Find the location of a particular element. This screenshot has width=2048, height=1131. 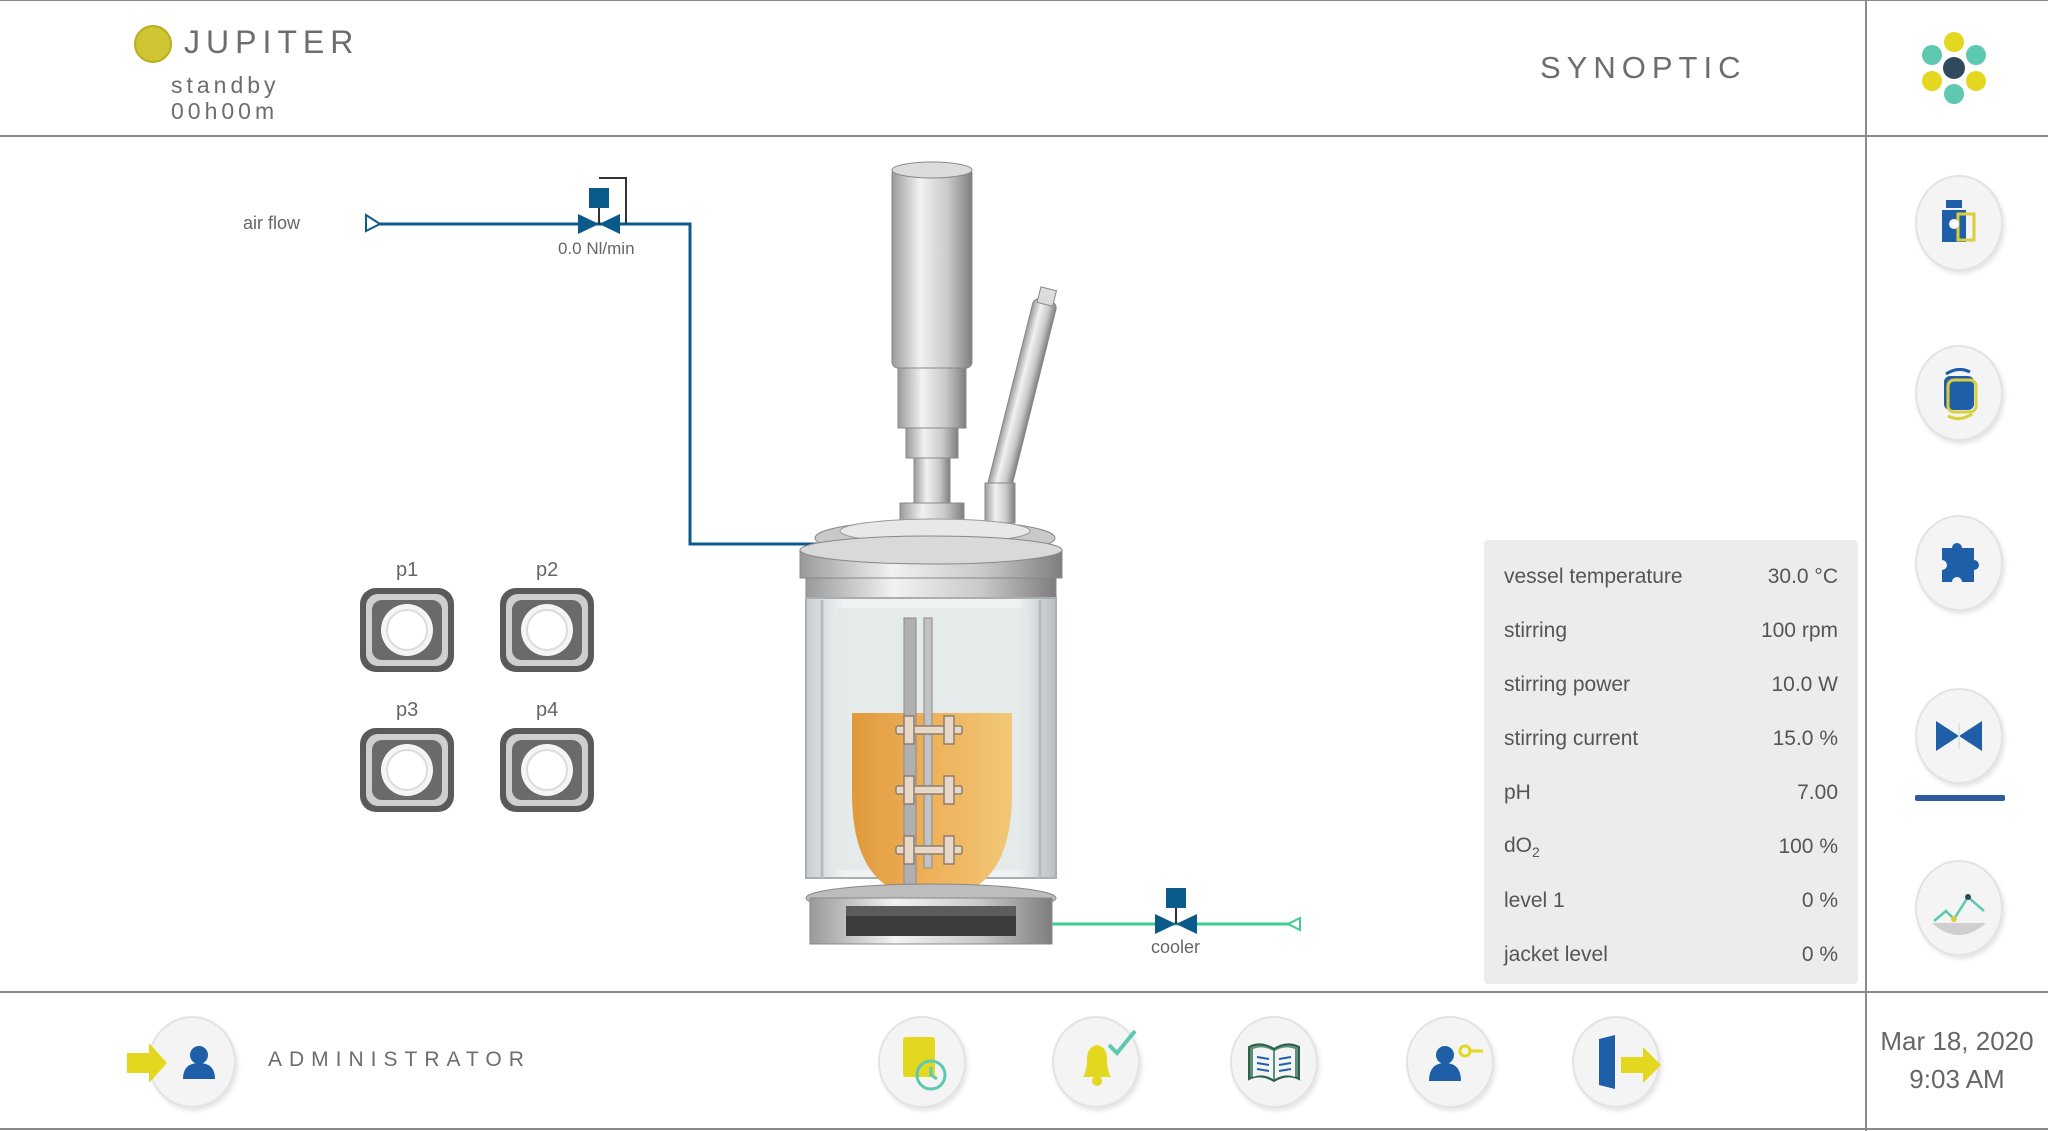

cycle-icon is located at coordinates (1961, 394).